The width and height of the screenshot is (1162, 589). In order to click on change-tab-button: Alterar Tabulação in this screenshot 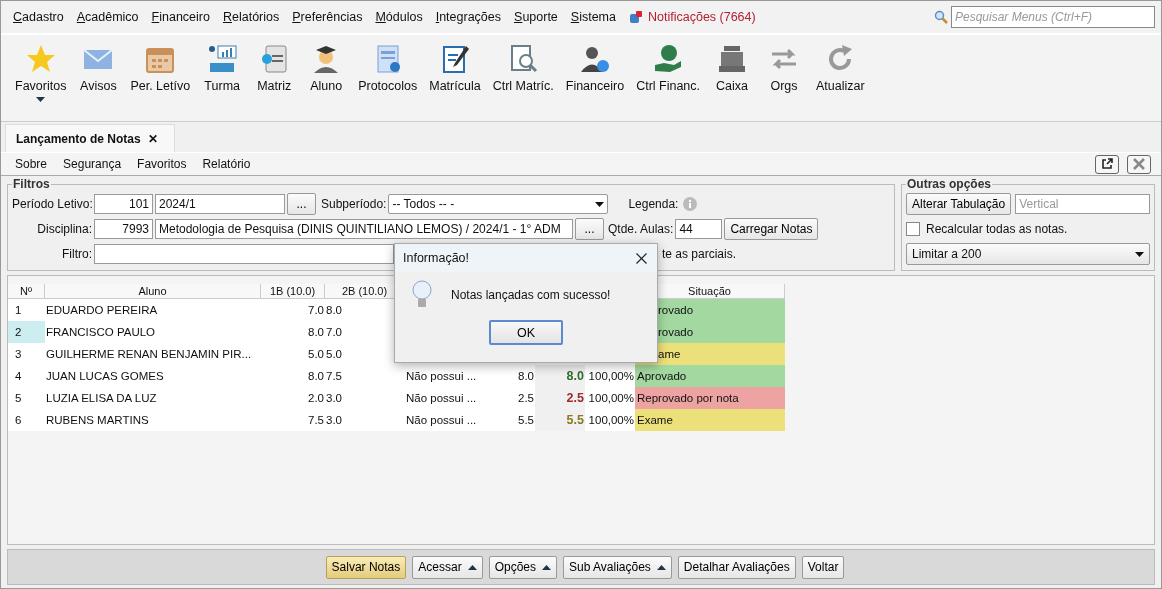, I will do `click(959, 204)`.